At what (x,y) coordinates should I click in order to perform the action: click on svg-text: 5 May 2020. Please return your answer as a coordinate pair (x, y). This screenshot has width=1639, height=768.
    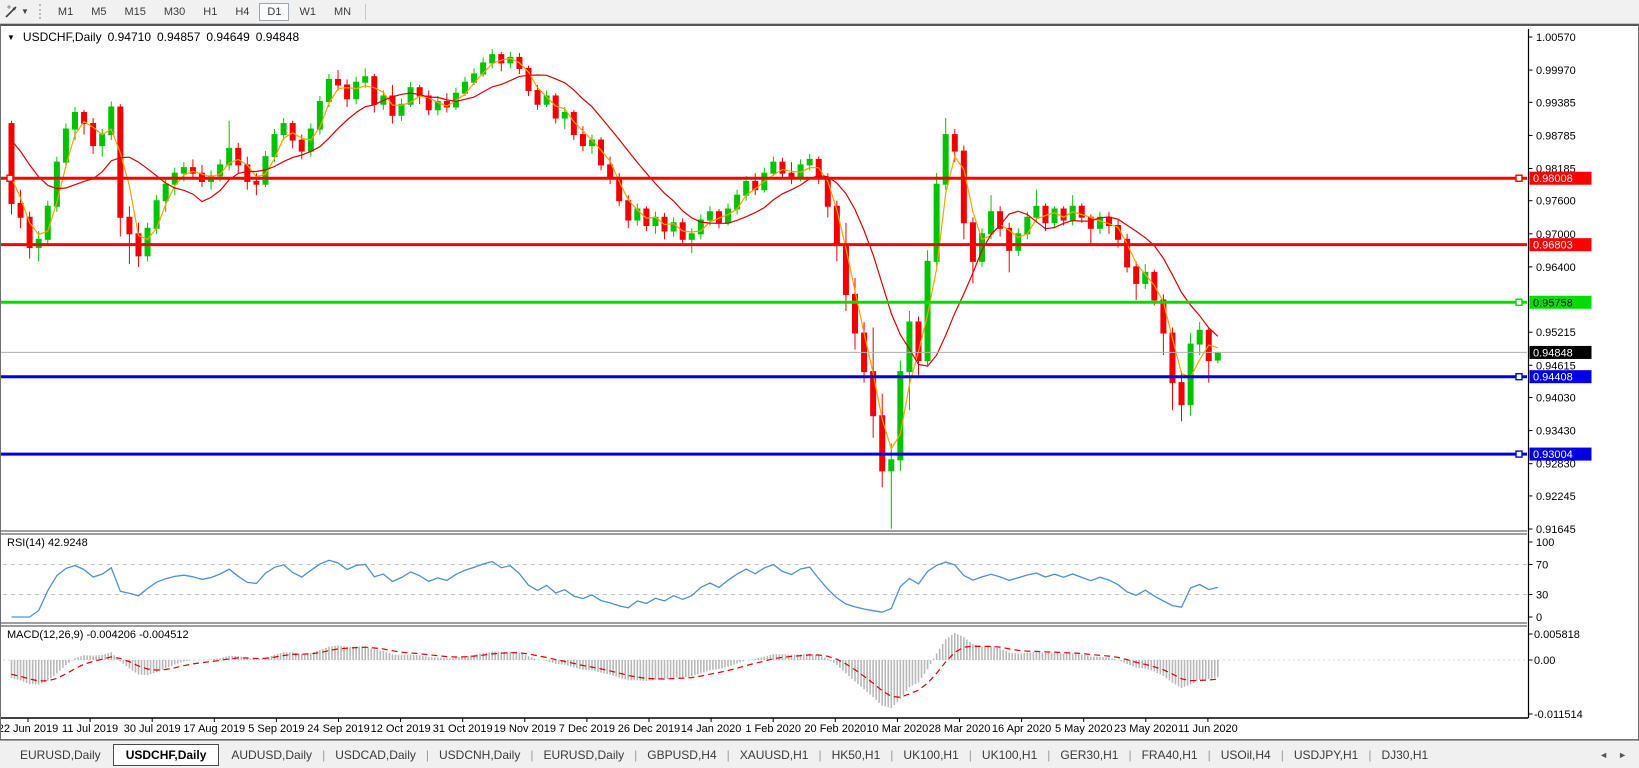
    Looking at the image, I should click on (1083, 729).